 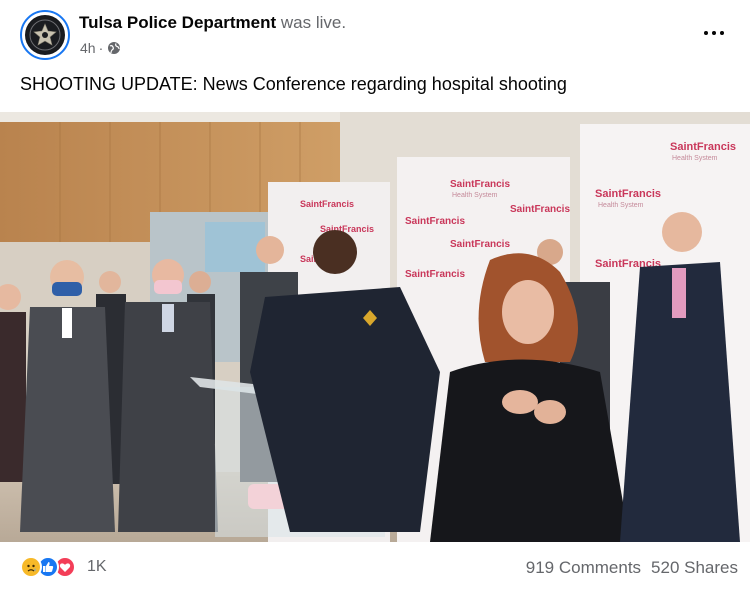 What do you see at coordinates (375, 567) in the screenshot?
I see `post-footer: 1K 919 Comments 520 Shares` at bounding box center [375, 567].